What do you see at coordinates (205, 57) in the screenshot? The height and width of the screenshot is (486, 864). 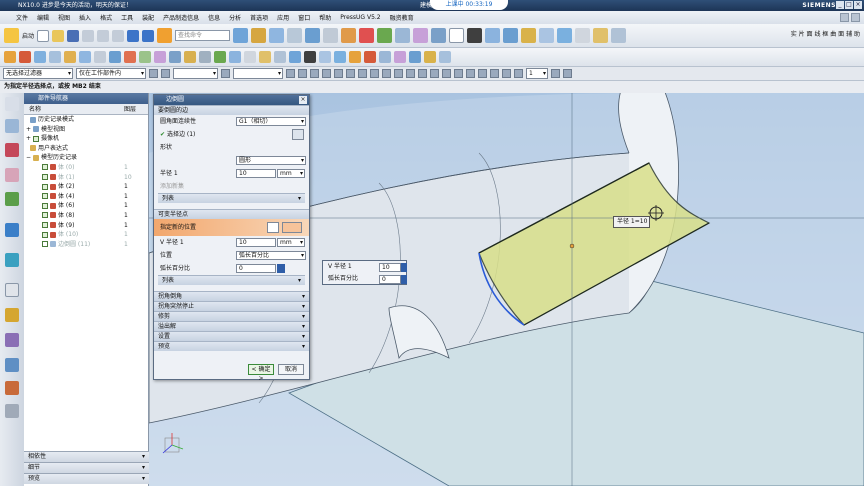 I see `pattern-icon` at bounding box center [205, 57].